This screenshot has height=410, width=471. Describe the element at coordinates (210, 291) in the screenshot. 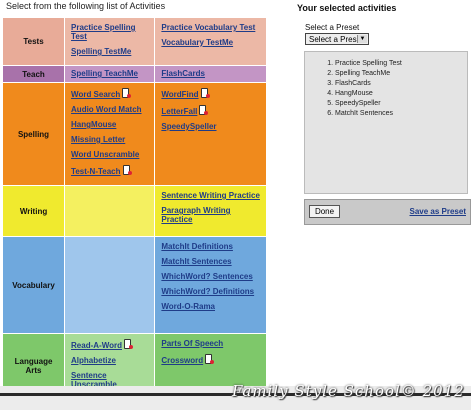

I see `activity-whichword-definitions: WhichWord? Definitions` at that location.